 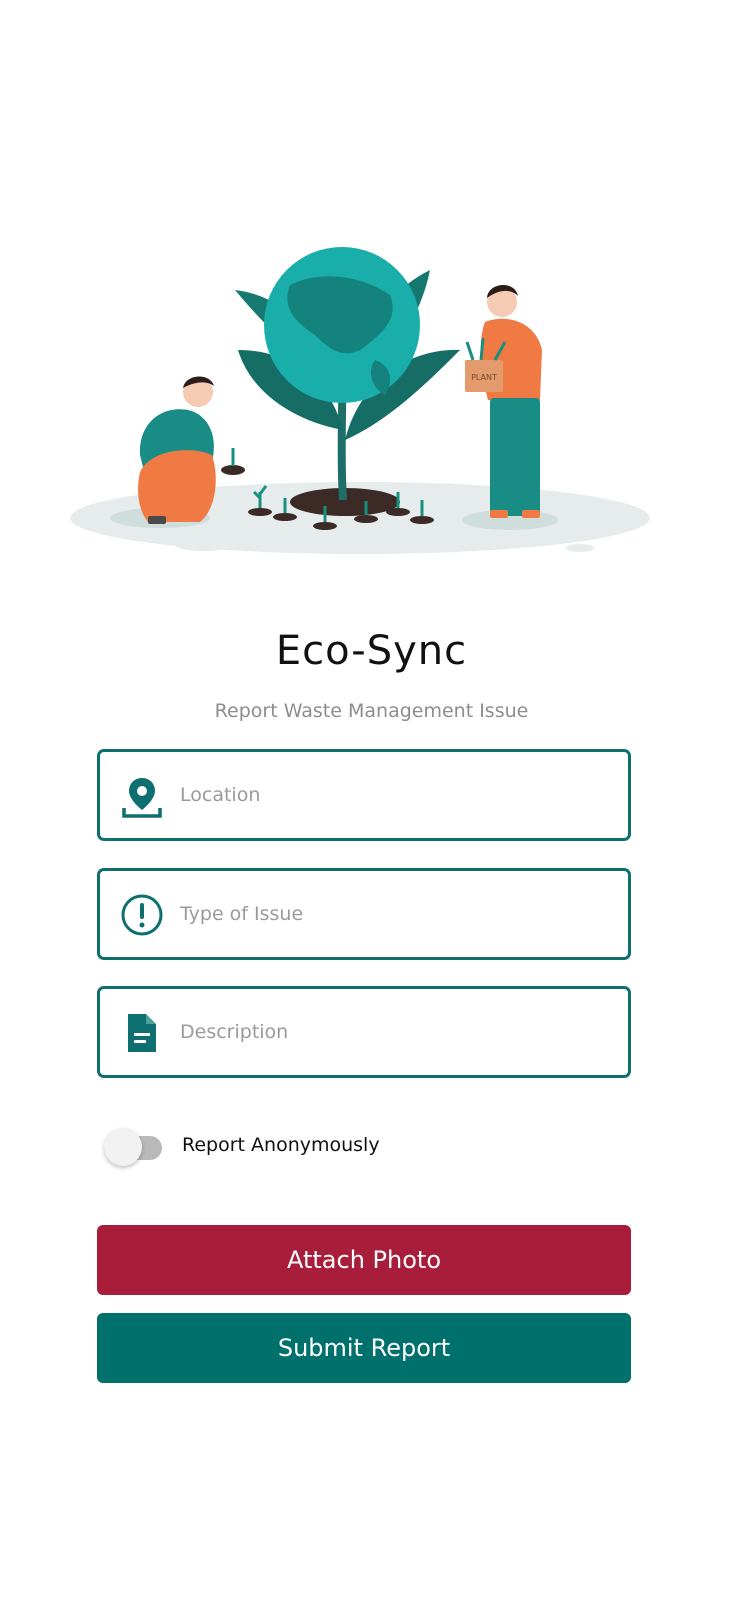 What do you see at coordinates (220, 795) in the screenshot?
I see `location-placeholder: Location` at bounding box center [220, 795].